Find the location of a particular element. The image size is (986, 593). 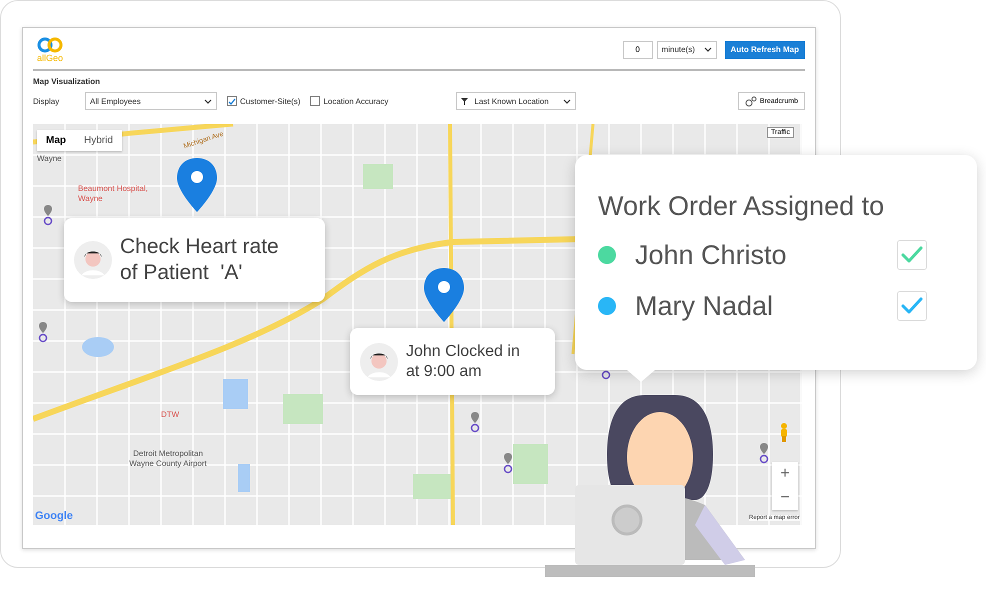

display-dropdown: All Employees is located at coordinates (151, 101).